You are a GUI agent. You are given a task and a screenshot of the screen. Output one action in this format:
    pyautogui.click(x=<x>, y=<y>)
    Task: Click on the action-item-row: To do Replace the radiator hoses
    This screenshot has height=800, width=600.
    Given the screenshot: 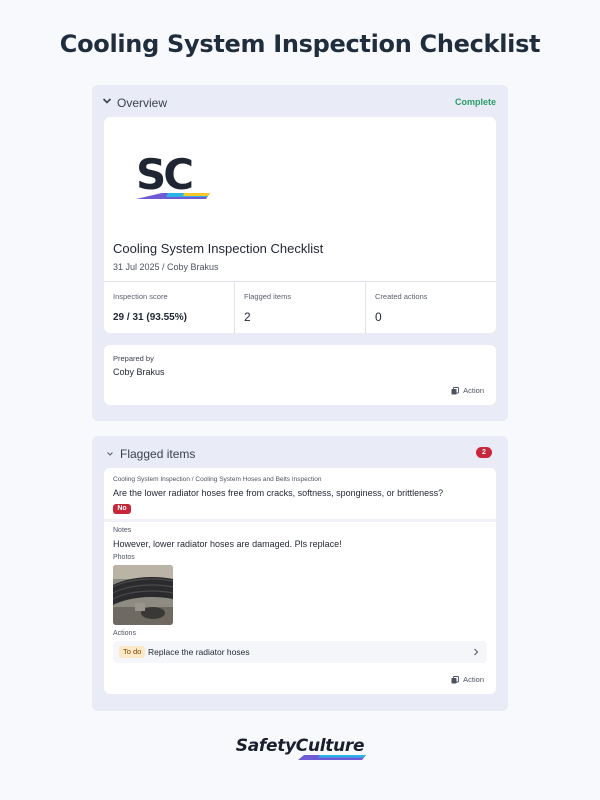 What is the action you would take?
    pyautogui.click(x=300, y=652)
    